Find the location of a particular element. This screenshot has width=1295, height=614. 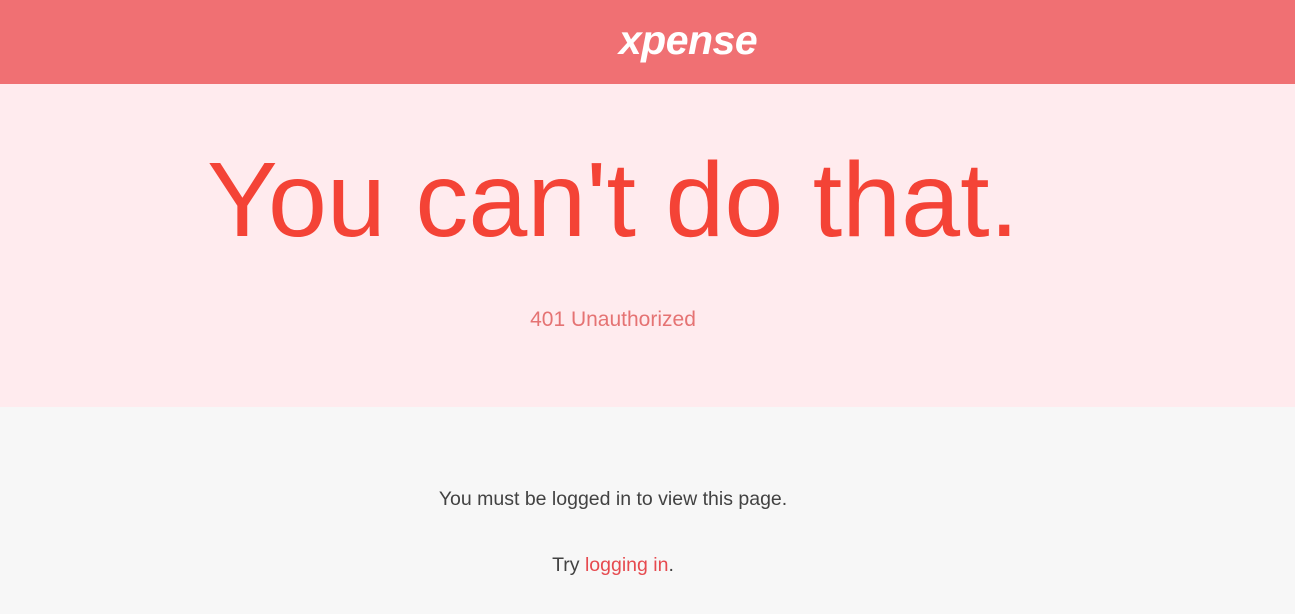

login-link: logging in is located at coordinates (626, 565).